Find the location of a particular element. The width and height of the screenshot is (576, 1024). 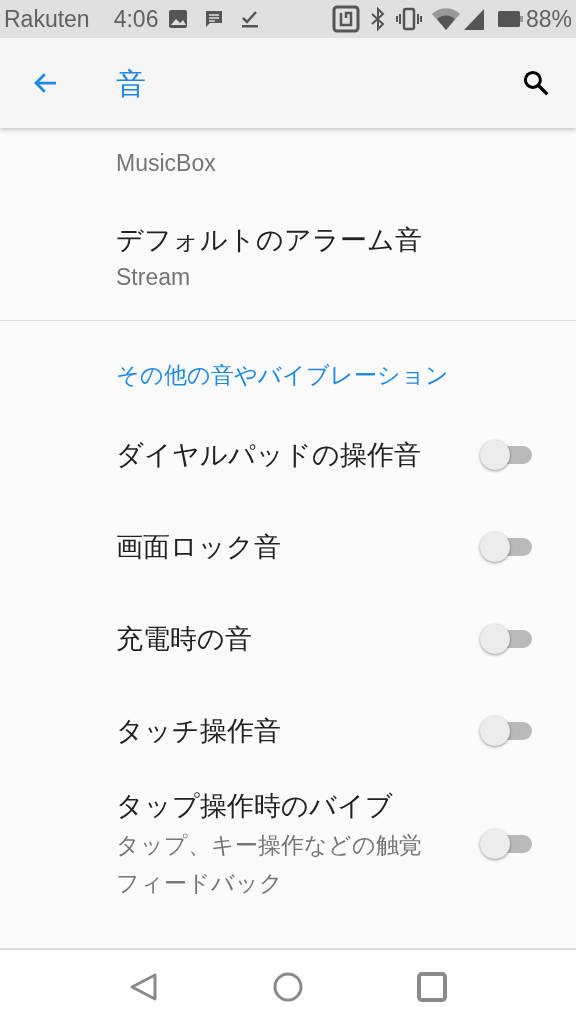

toggle-row: タップ操作時のバイブ タップ、キー操作などの触覚フィードバック is located at coordinates (288, 841).